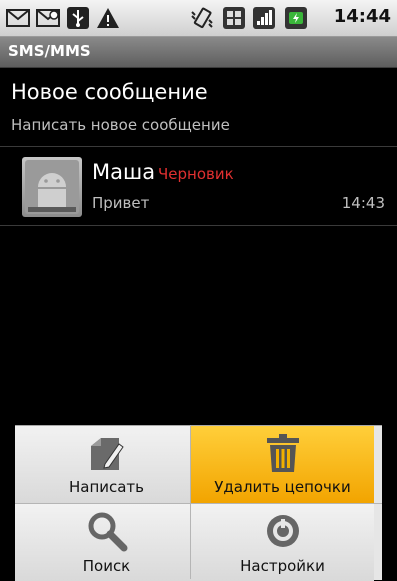 Image resolution: width=397 pixels, height=581 pixels. I want to click on menu-item-label: Поиск, so click(106, 566).